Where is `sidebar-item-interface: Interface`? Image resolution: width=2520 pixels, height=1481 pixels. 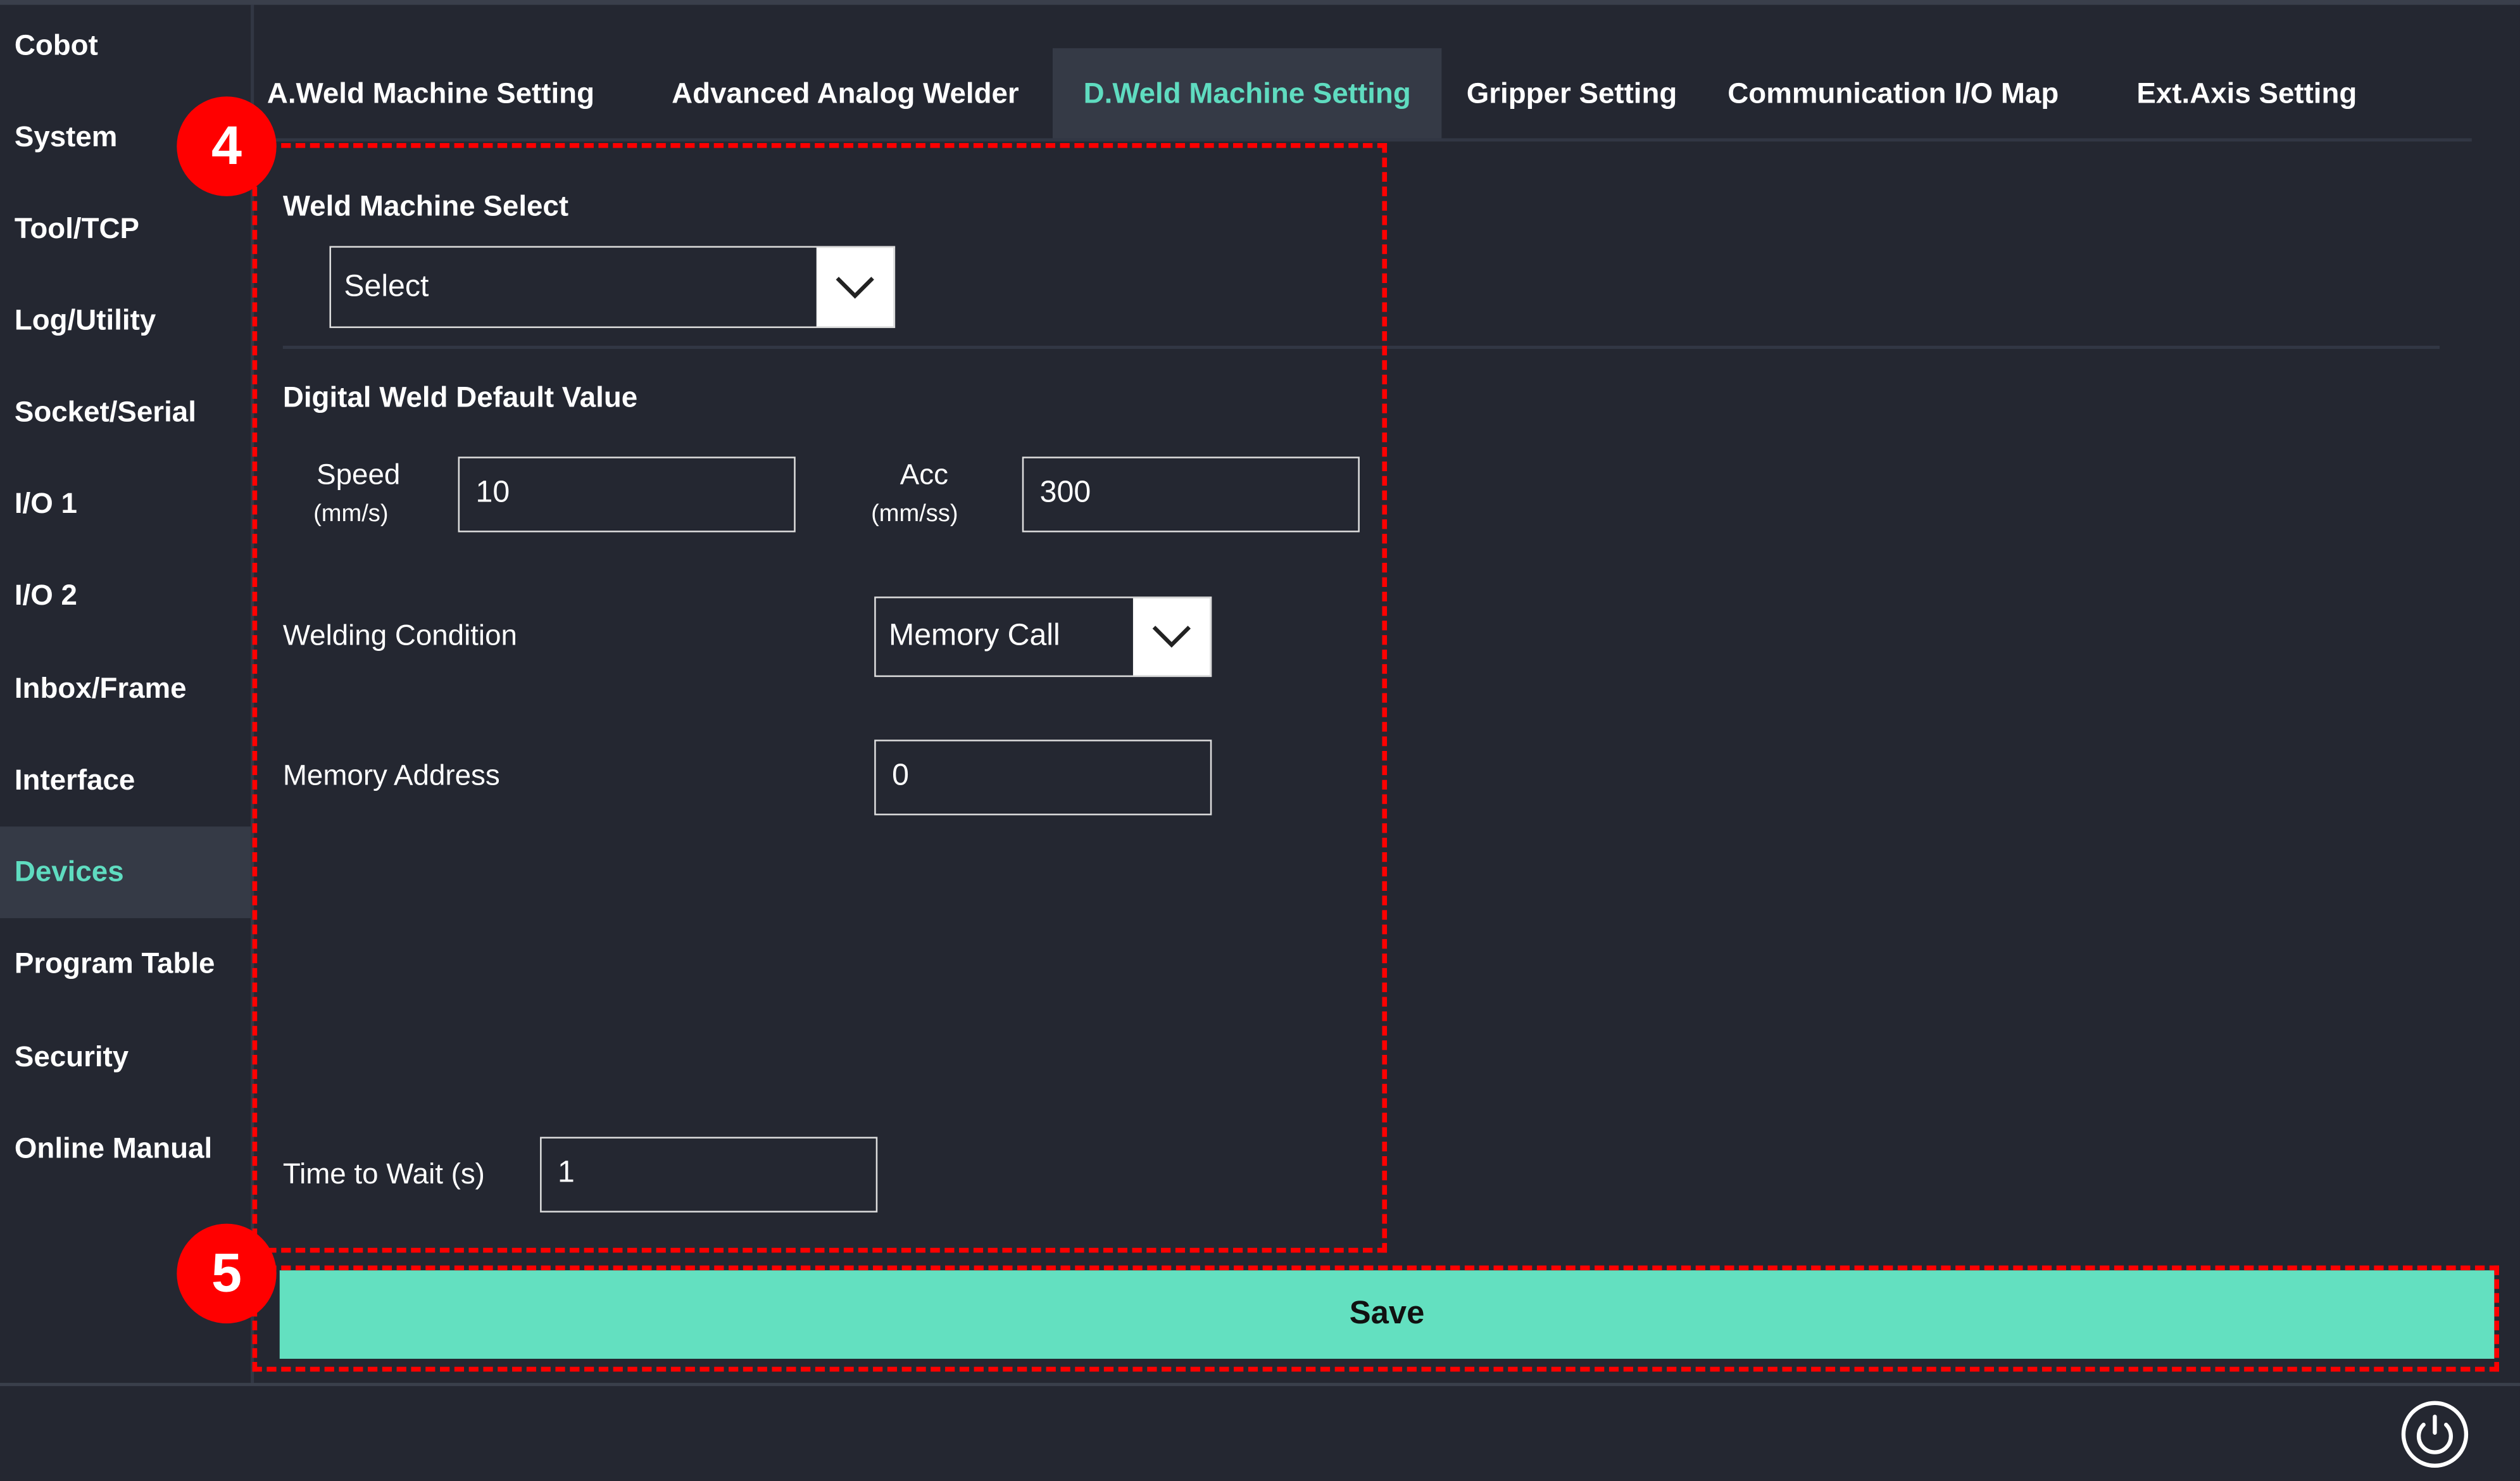 sidebar-item-interface: Interface is located at coordinates (125, 781).